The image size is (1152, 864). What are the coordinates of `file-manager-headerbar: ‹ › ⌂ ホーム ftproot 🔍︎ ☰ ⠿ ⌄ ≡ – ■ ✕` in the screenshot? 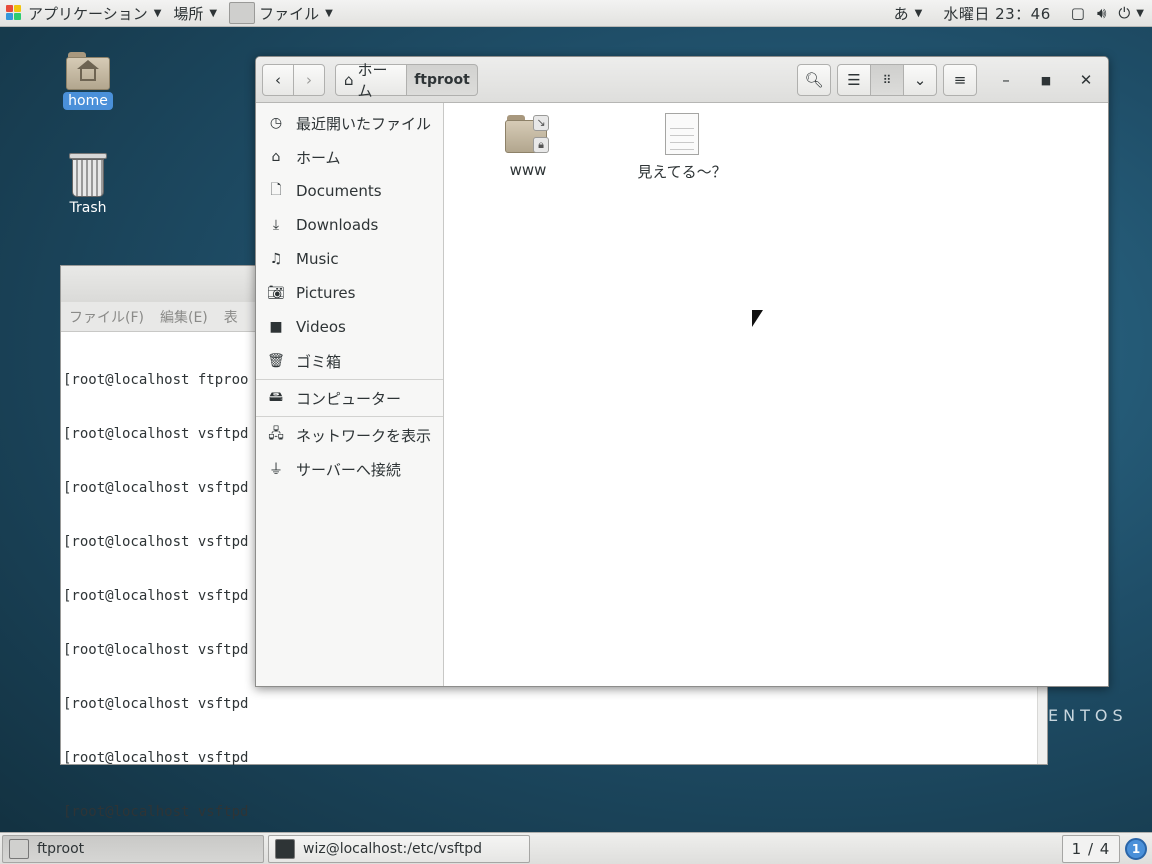 It's located at (682, 80).